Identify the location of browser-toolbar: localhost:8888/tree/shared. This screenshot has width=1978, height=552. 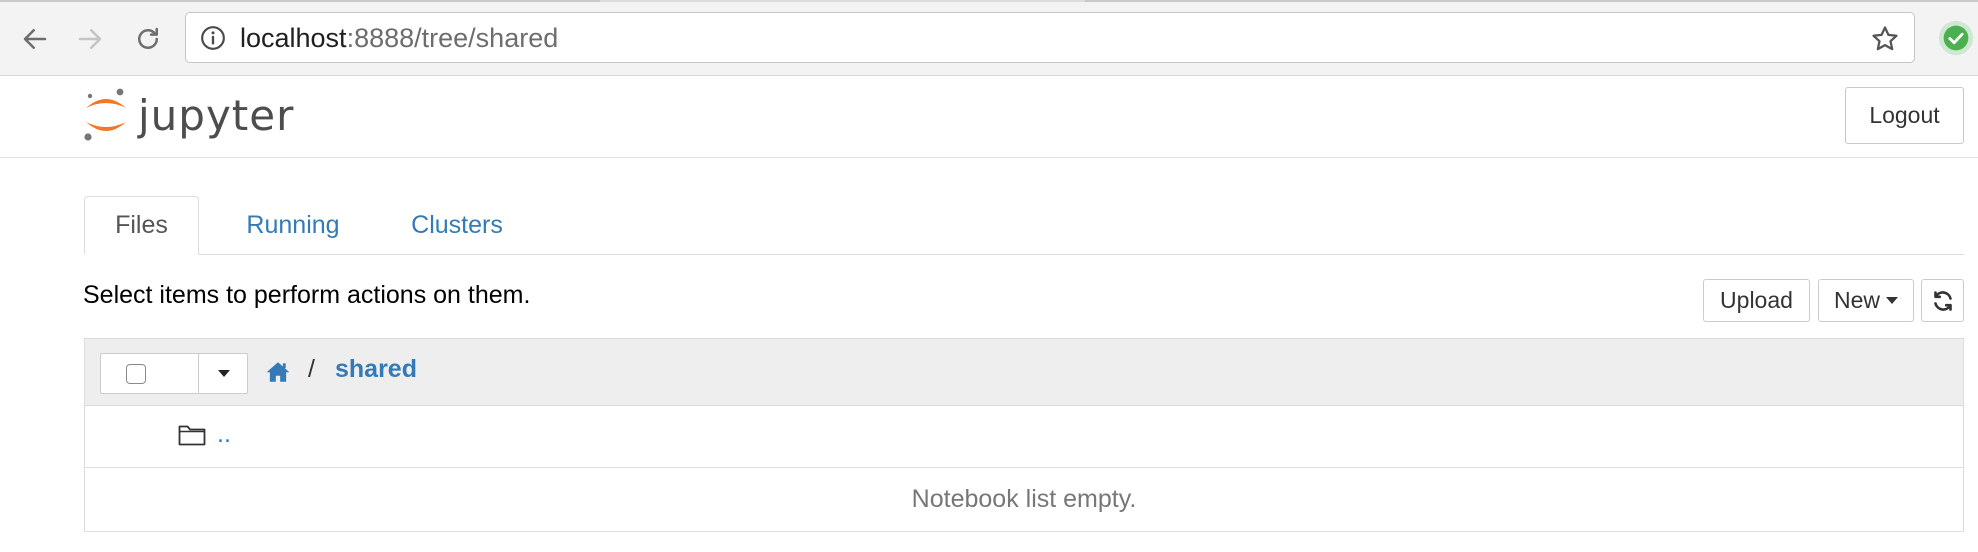
(989, 38).